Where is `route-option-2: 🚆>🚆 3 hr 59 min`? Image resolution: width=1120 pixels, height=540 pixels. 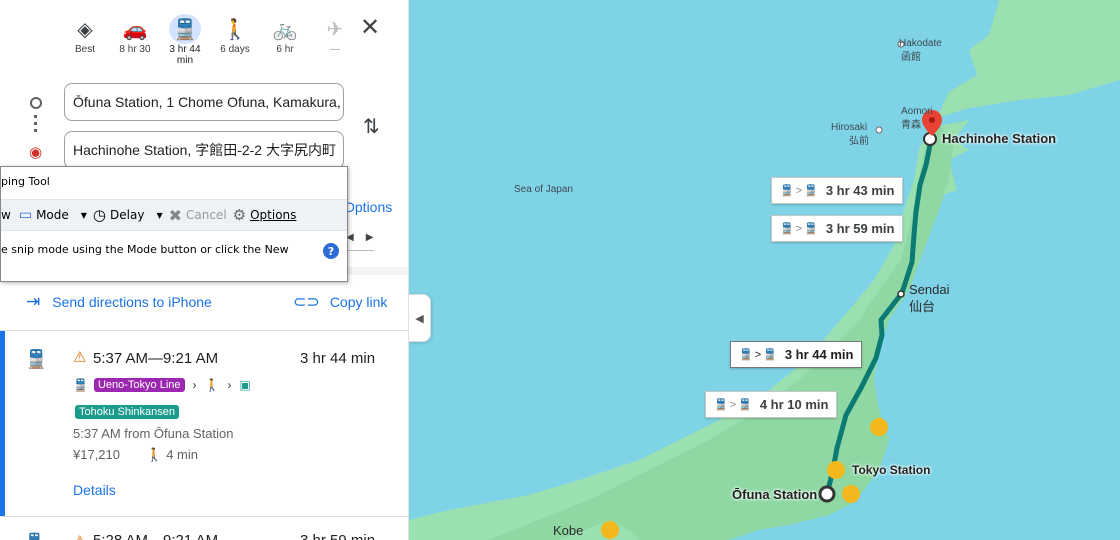 route-option-2: 🚆>🚆 3 hr 59 min is located at coordinates (837, 228).